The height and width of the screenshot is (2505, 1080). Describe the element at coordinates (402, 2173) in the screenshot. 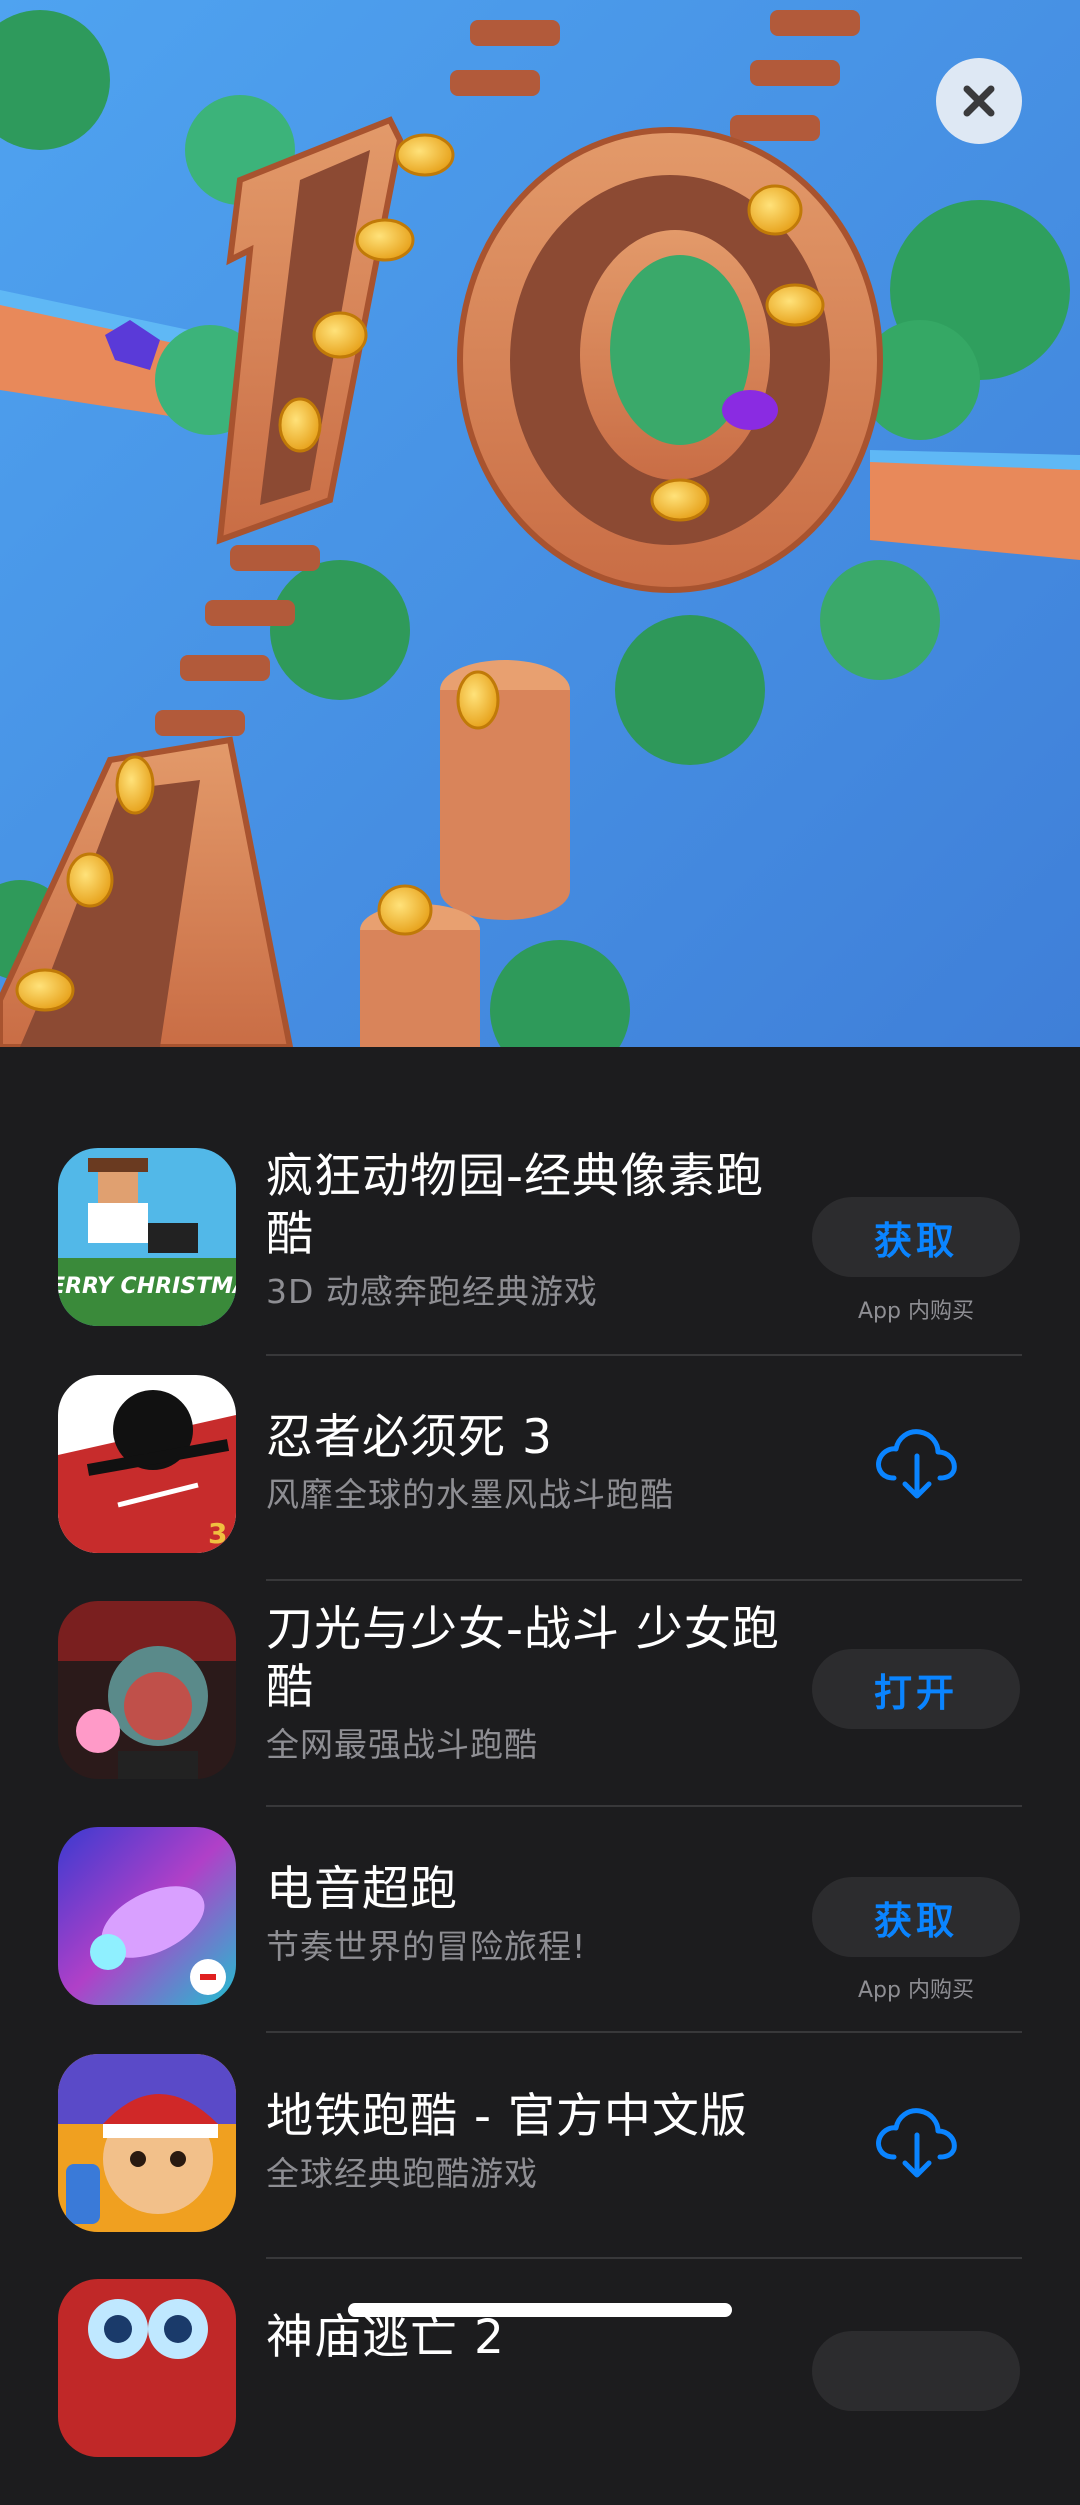

I see `app-subtitle: 全球经典跑酷游戏` at that location.